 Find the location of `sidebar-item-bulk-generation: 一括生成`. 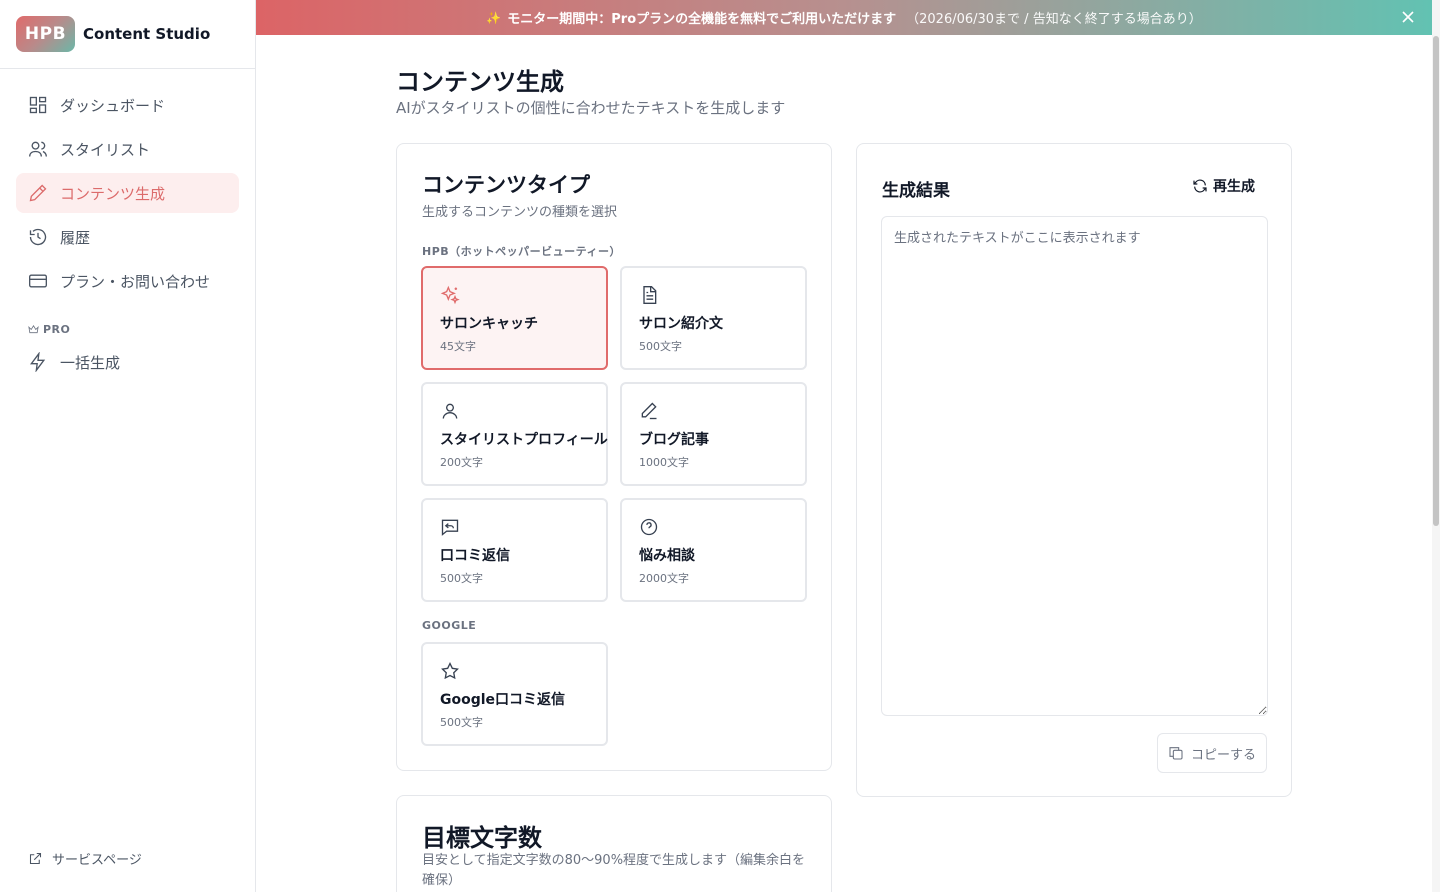

sidebar-item-bulk-generation: 一括生成 is located at coordinates (127, 362).